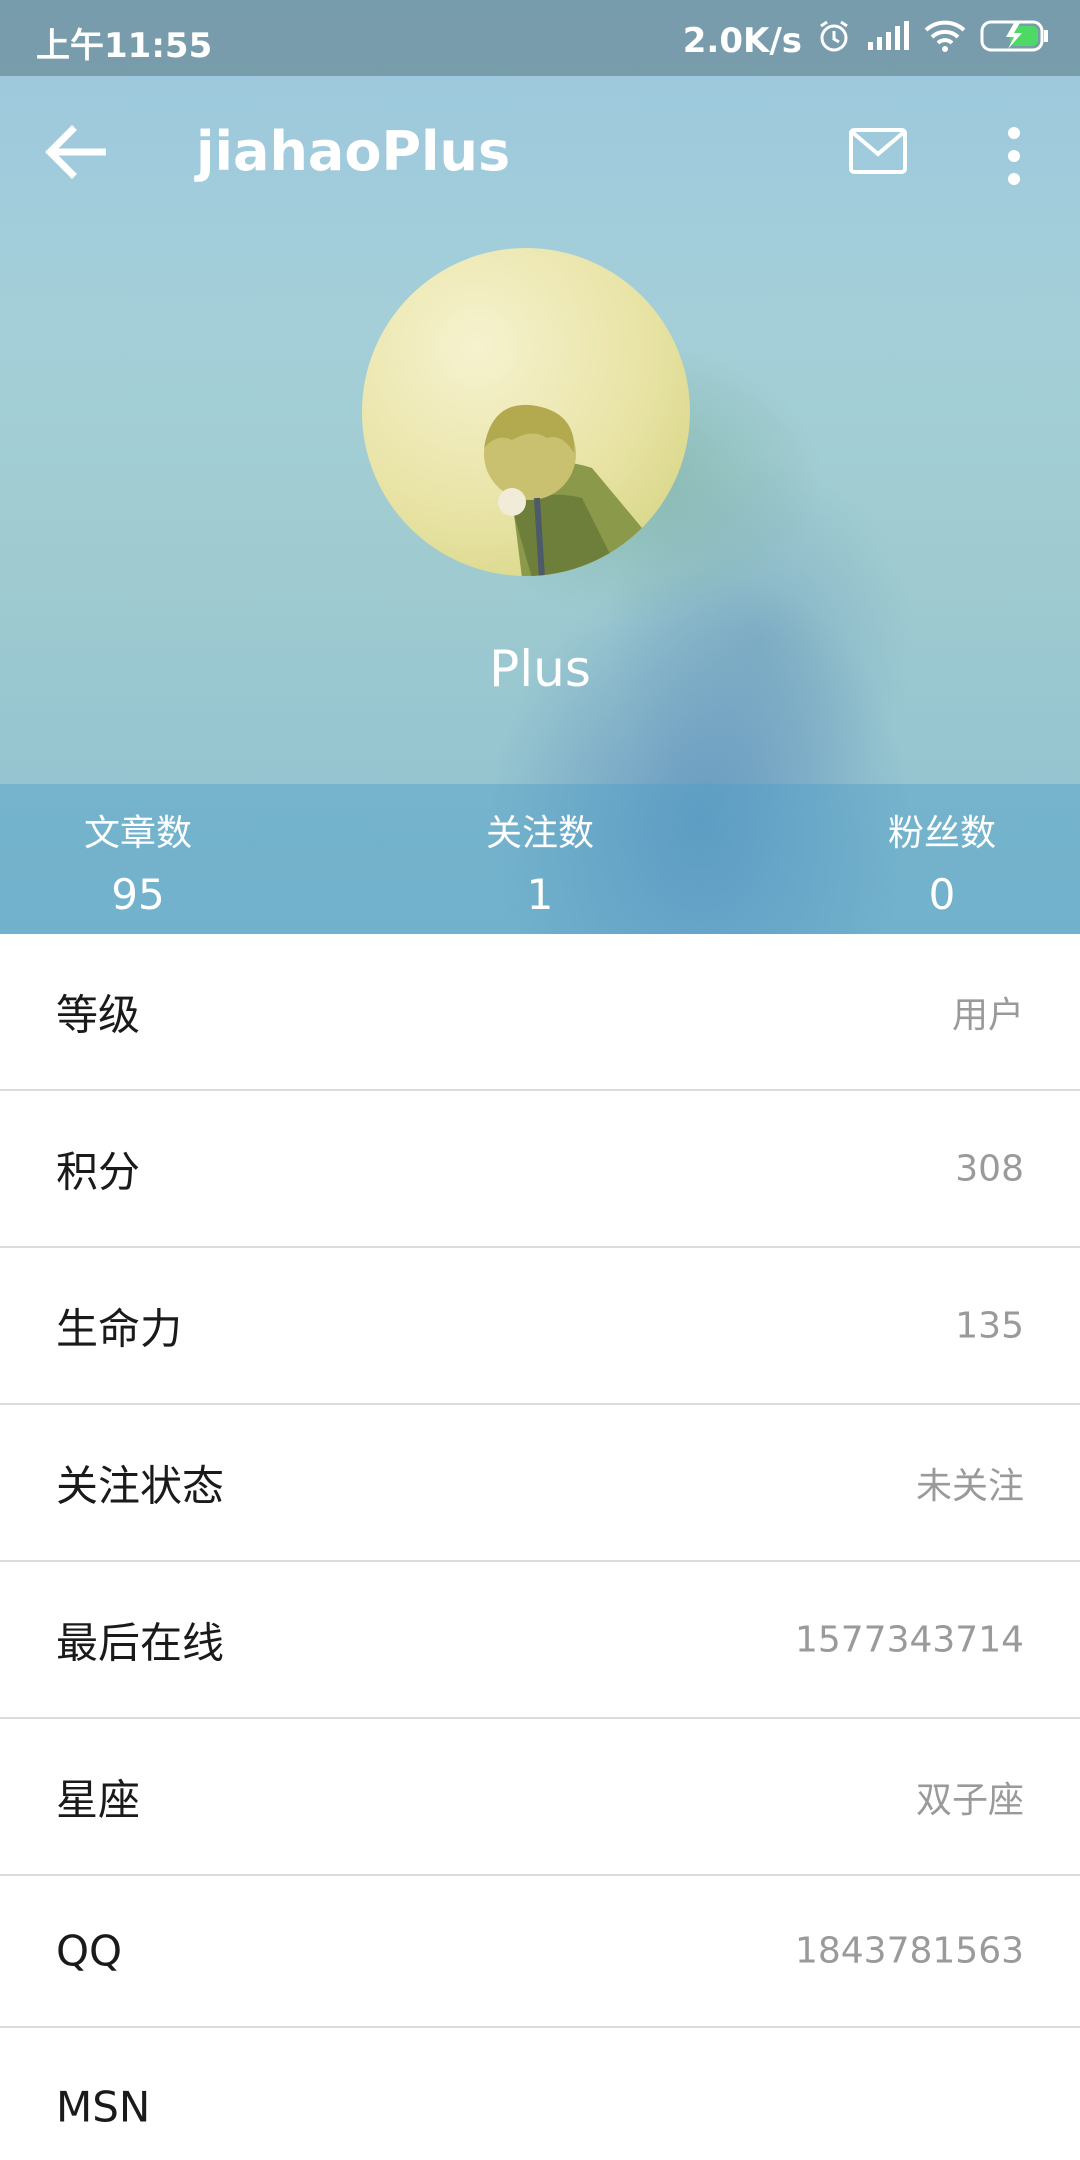 This screenshot has width=1080, height=2160. Describe the element at coordinates (138, 894) in the screenshot. I see `stat-value: 95` at that location.